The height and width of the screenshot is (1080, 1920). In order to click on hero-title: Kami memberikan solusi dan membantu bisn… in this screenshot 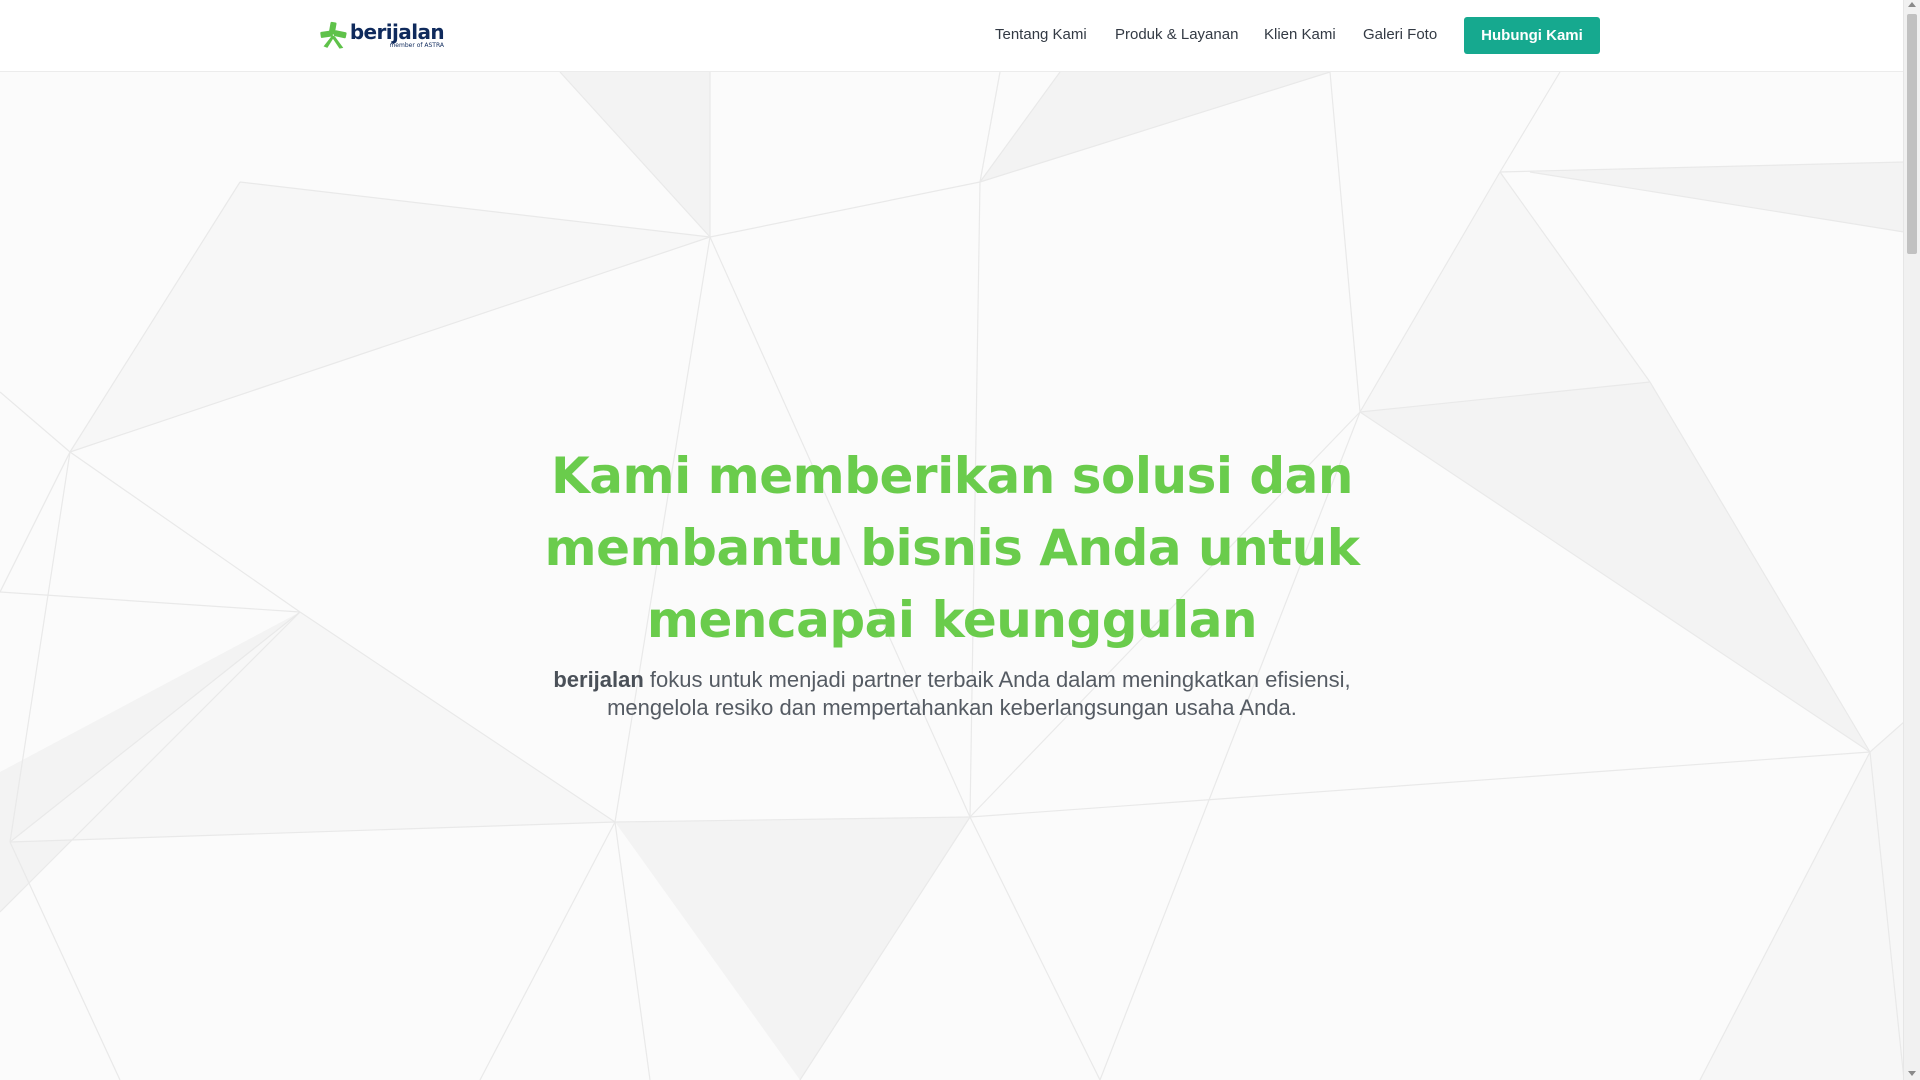, I will do `click(952, 548)`.